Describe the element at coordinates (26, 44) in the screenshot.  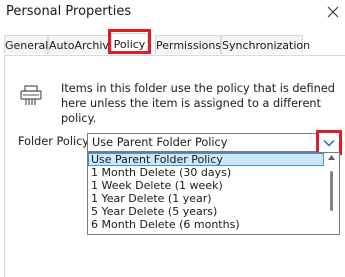
I see `tab-general: General` at that location.